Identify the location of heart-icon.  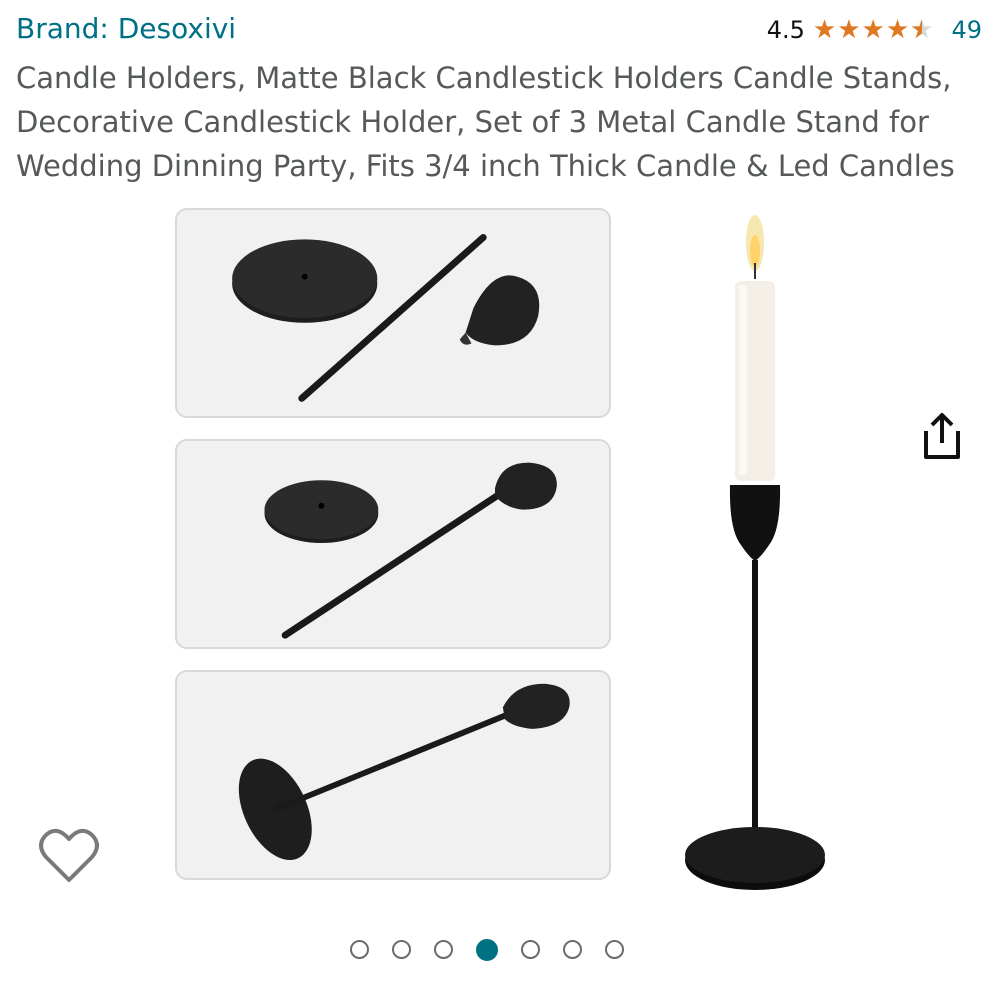
(69, 855).